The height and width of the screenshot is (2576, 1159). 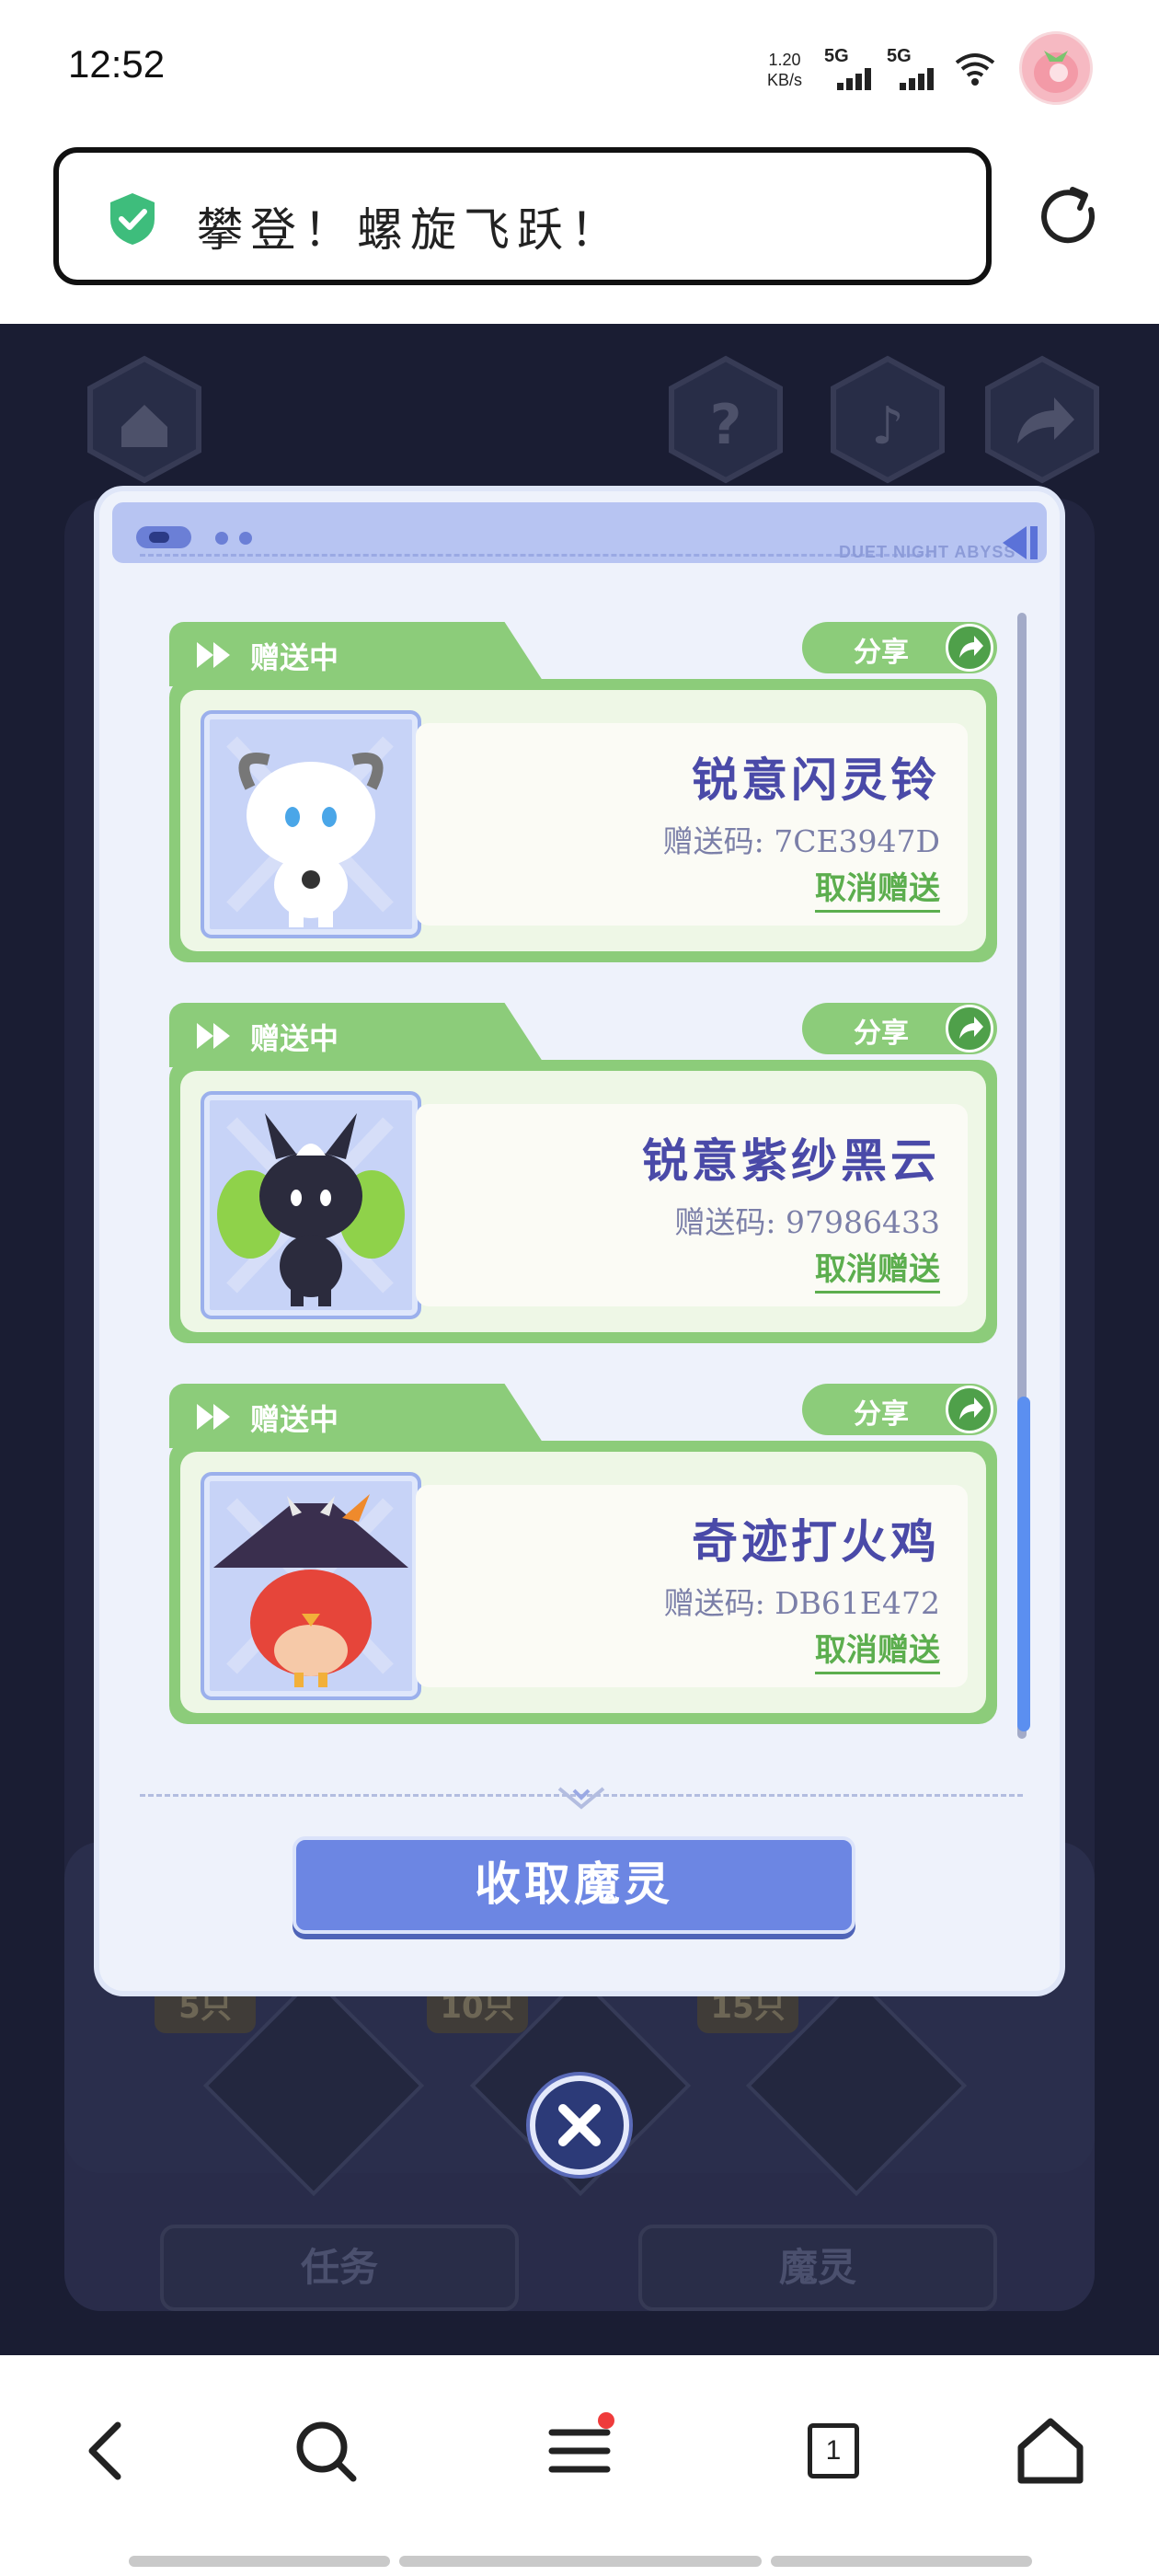 I want to click on card-body: 锐意紫纱黑云 赠送码: 97986433 取消赠送, so click(x=583, y=1201).